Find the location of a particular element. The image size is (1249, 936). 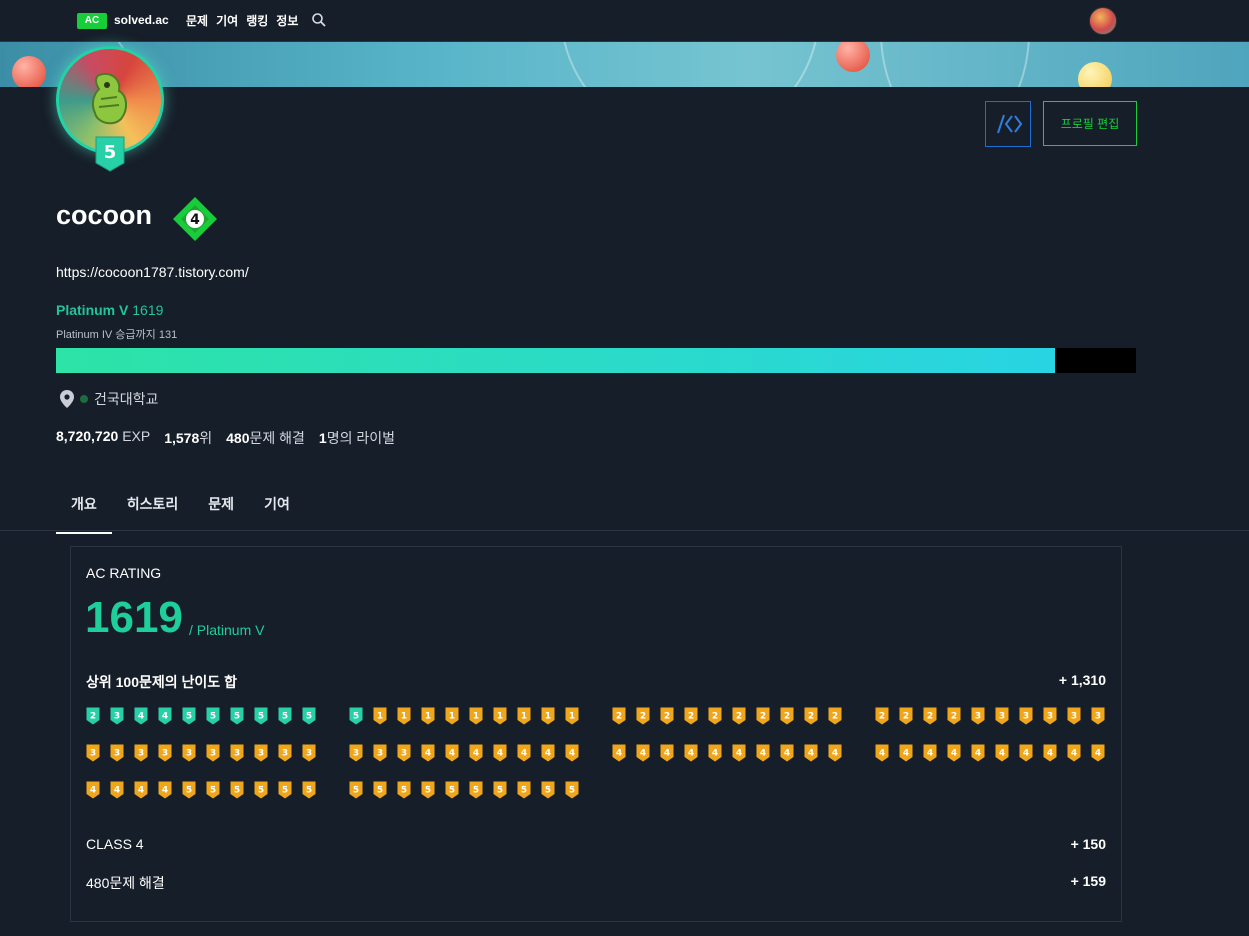

nav-link-ranking: 랭킹 is located at coordinates (257, 20).